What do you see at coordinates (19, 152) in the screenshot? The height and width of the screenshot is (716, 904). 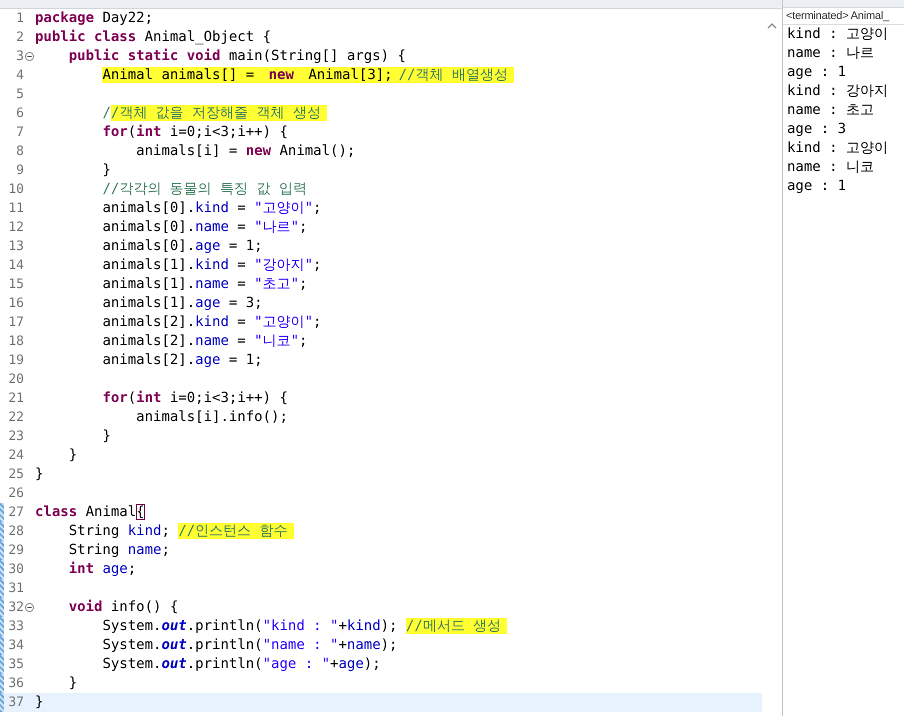 I see `line-number: 8` at bounding box center [19, 152].